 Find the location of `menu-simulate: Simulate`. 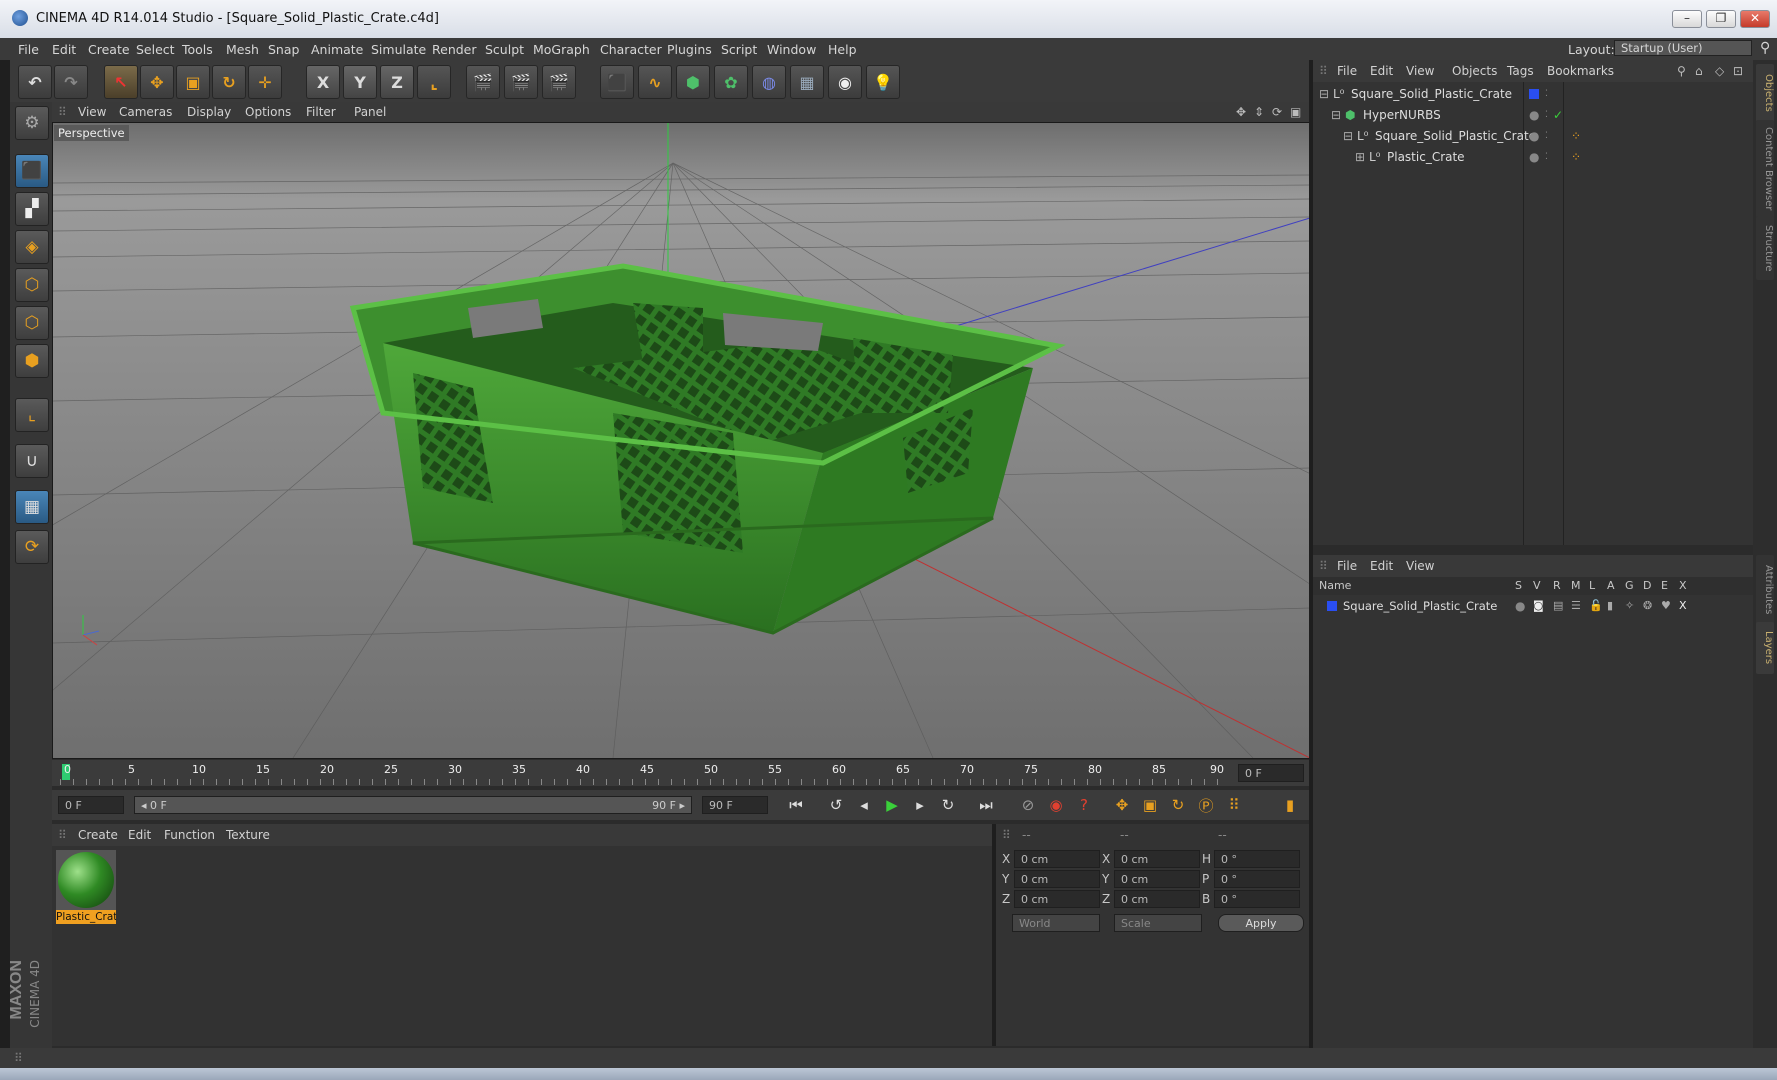

menu-simulate: Simulate is located at coordinates (398, 49).